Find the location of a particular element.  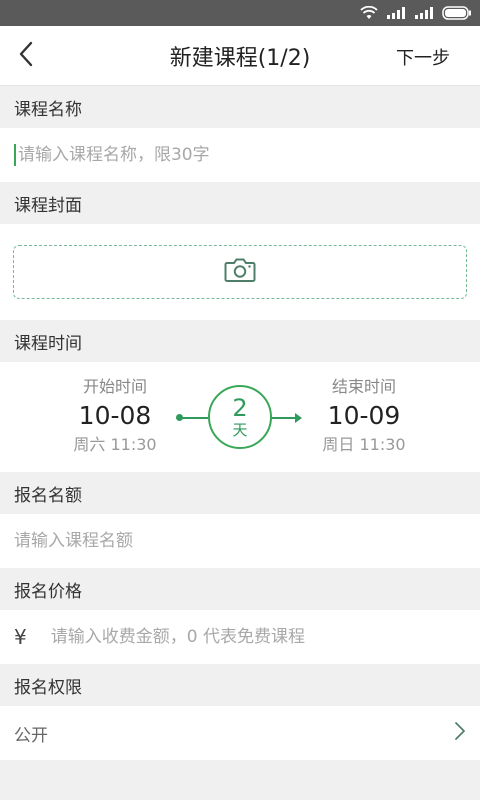

end-date: 10-09 is located at coordinates (364, 415).